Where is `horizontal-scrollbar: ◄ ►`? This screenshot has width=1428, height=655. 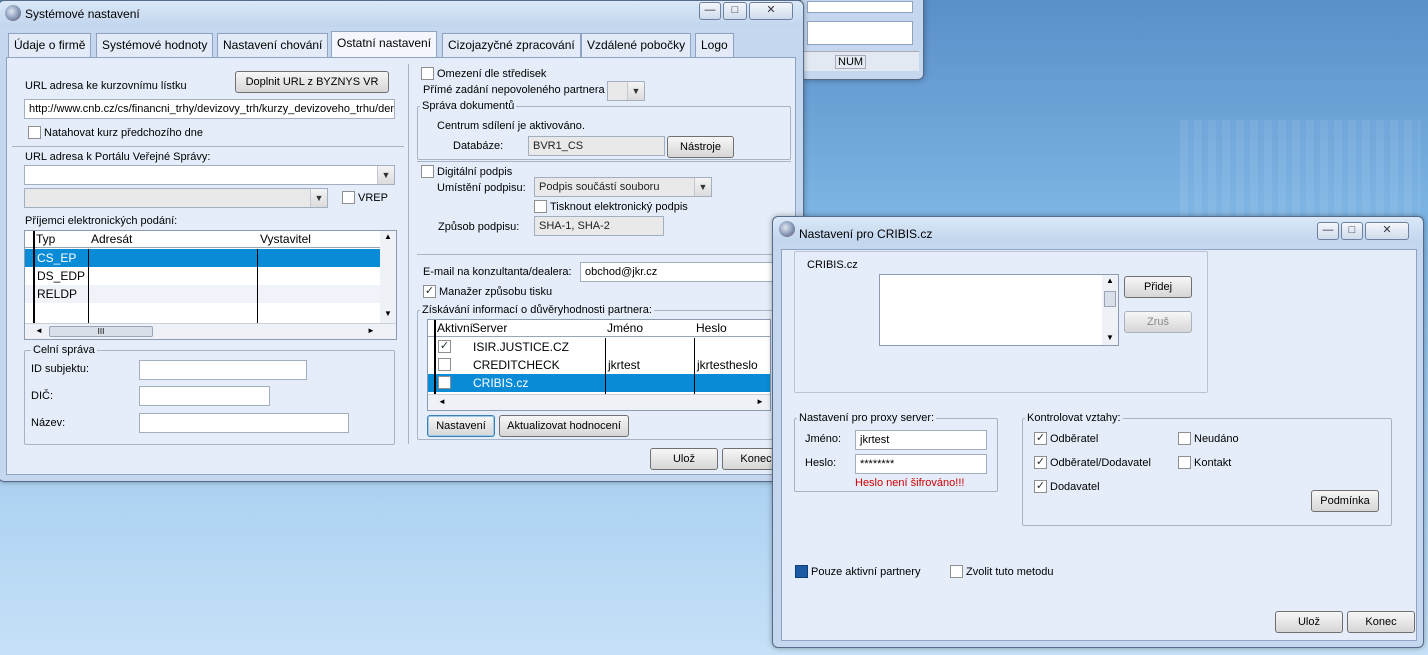
horizontal-scrollbar: ◄ ► is located at coordinates (599, 402).